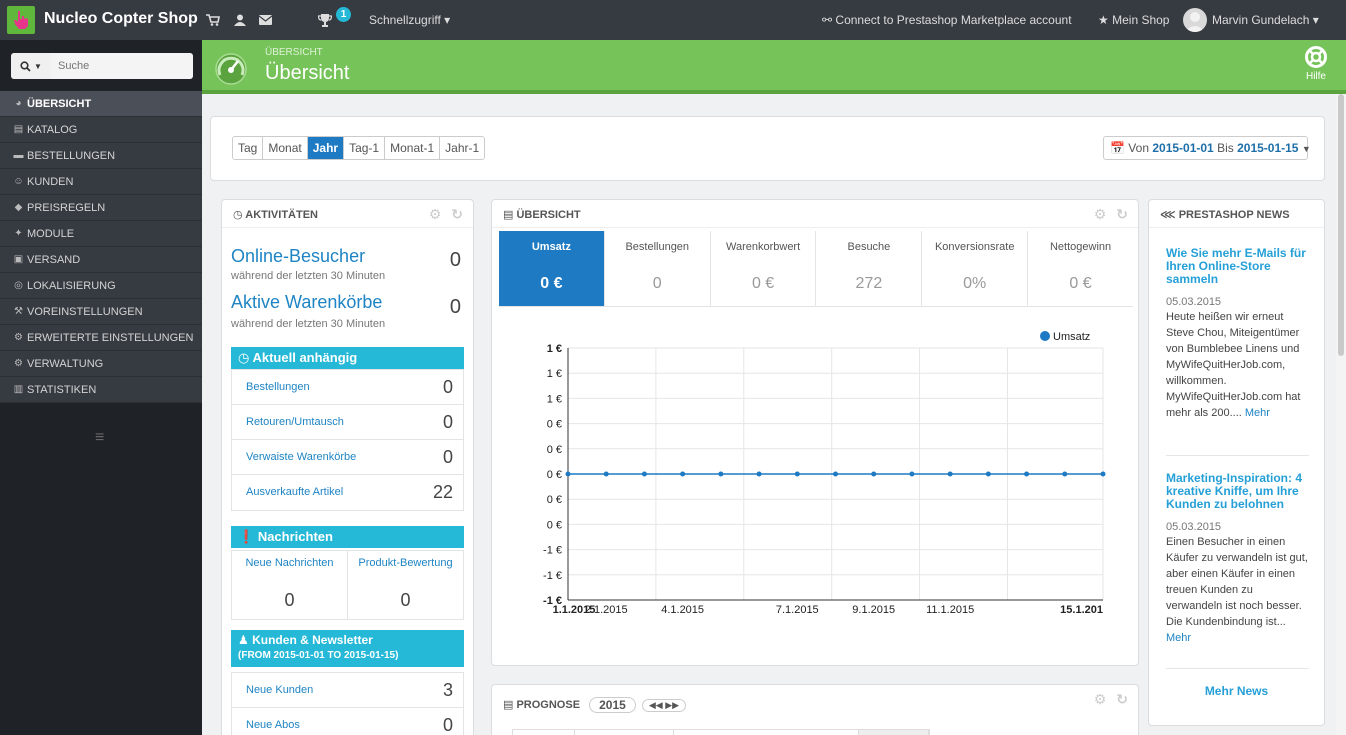  Describe the element at coordinates (21, 20) in the screenshot. I see `prestashop-logo-icon` at that location.